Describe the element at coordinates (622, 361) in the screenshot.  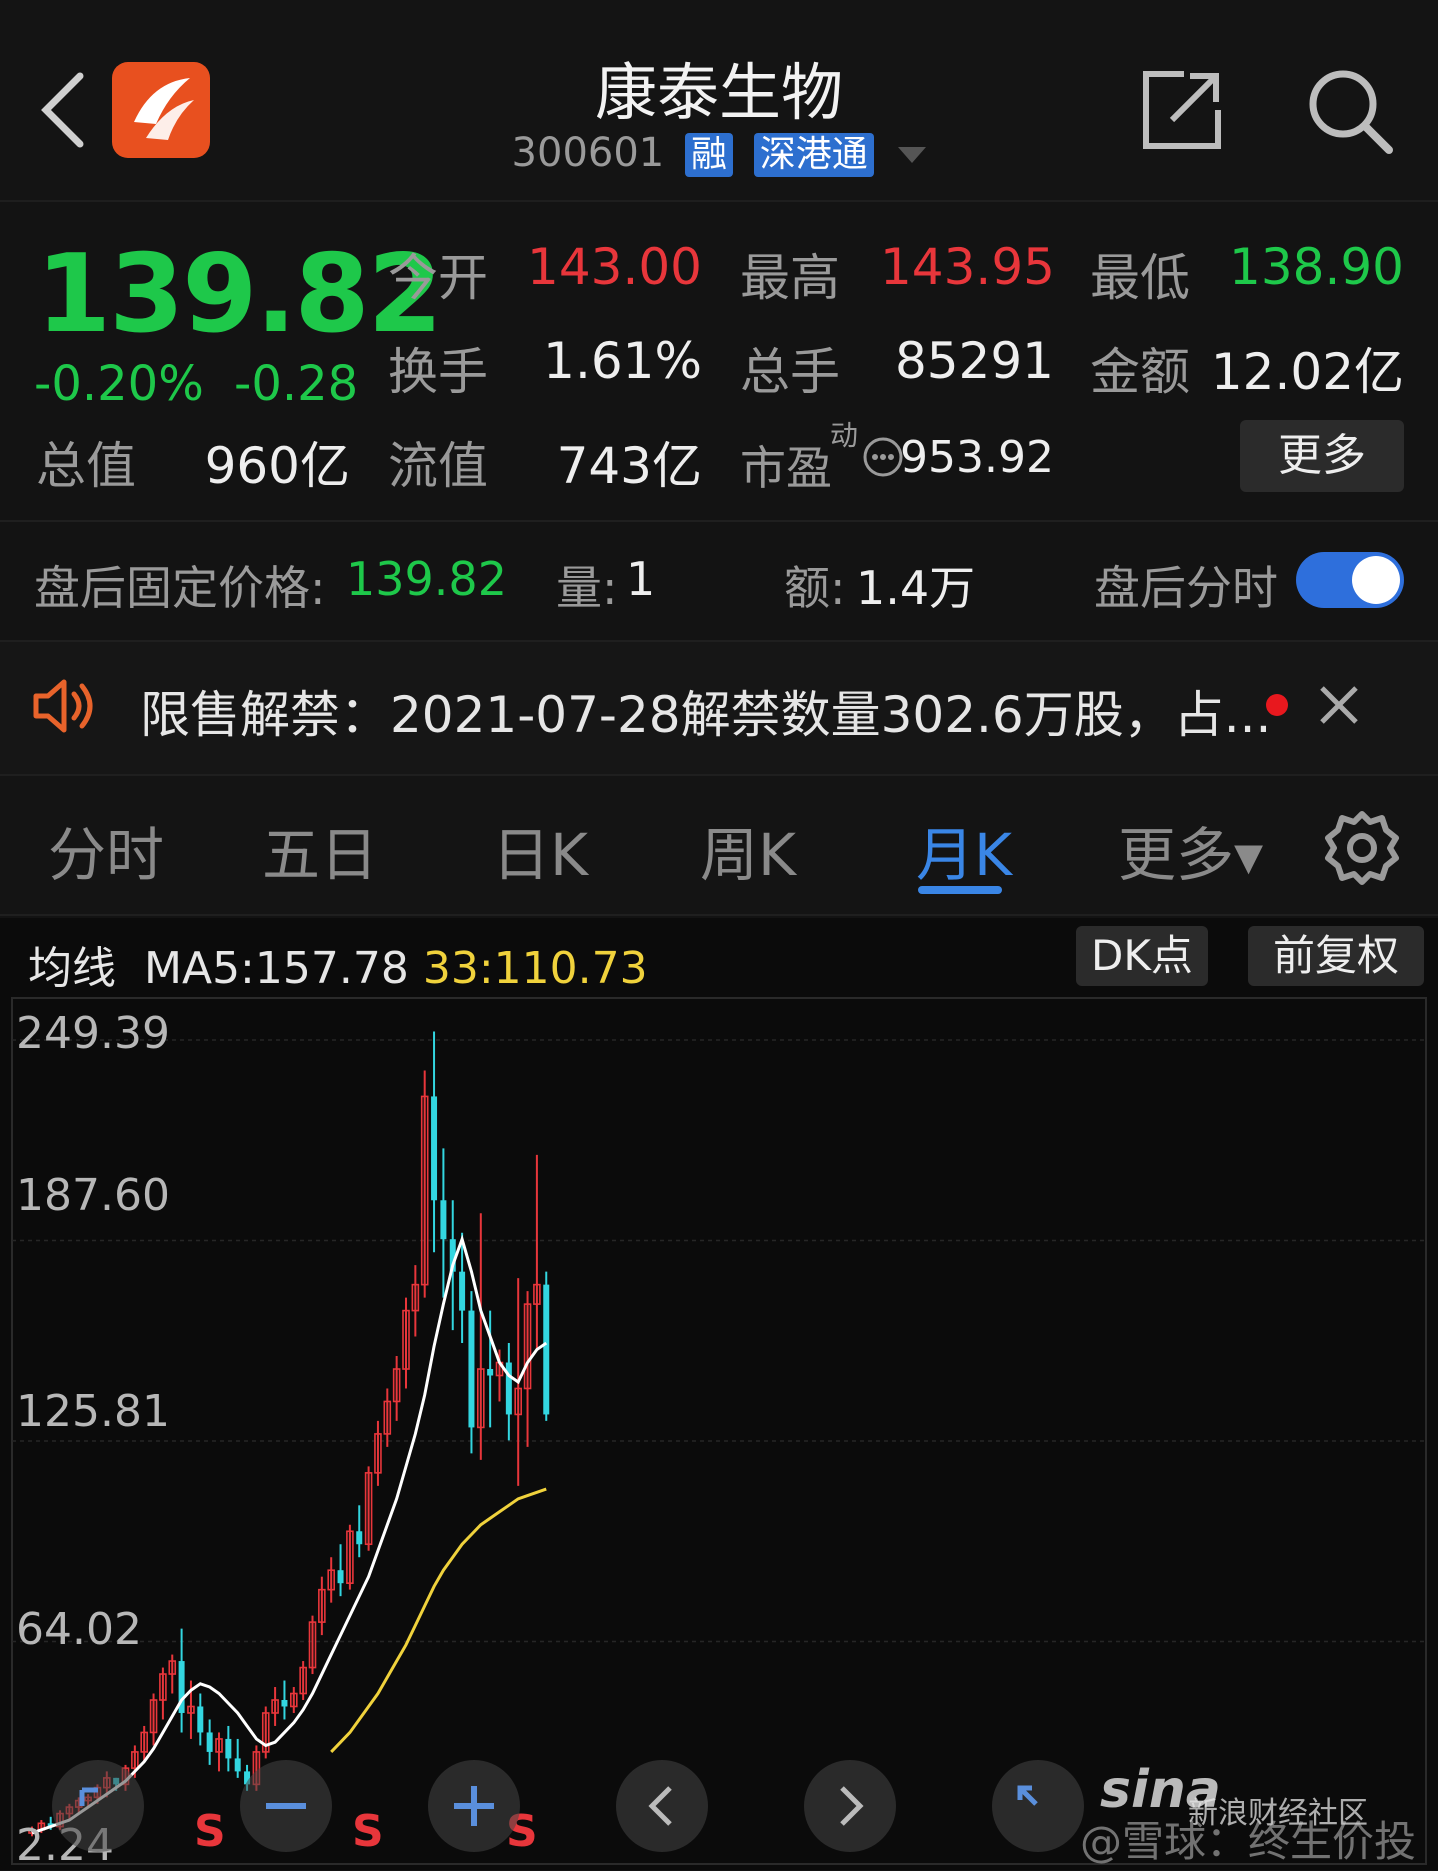
I see `turnover-value: 1.61%` at that location.